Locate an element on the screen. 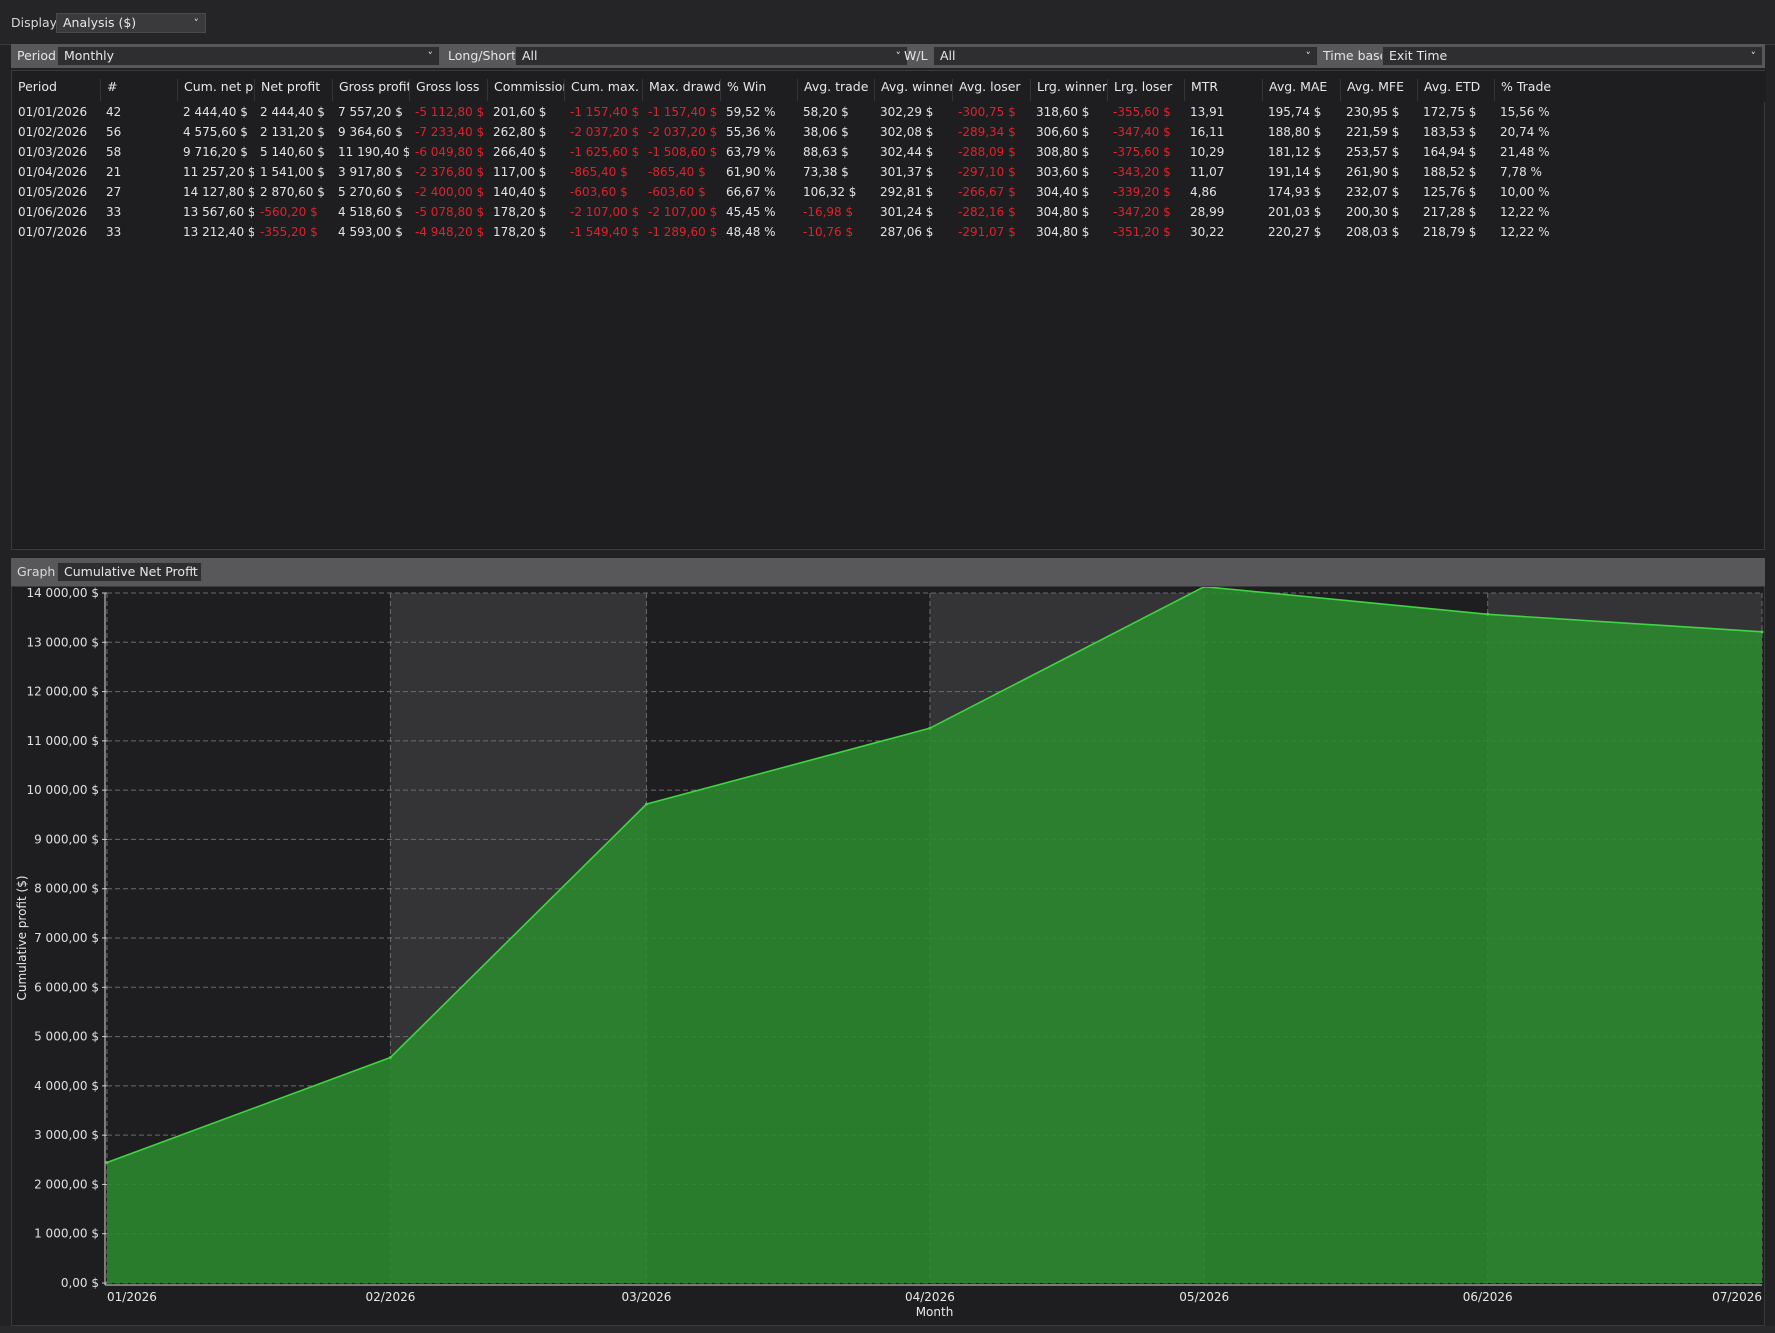  table-cell: 174,93 $ is located at coordinates (1295, 192).